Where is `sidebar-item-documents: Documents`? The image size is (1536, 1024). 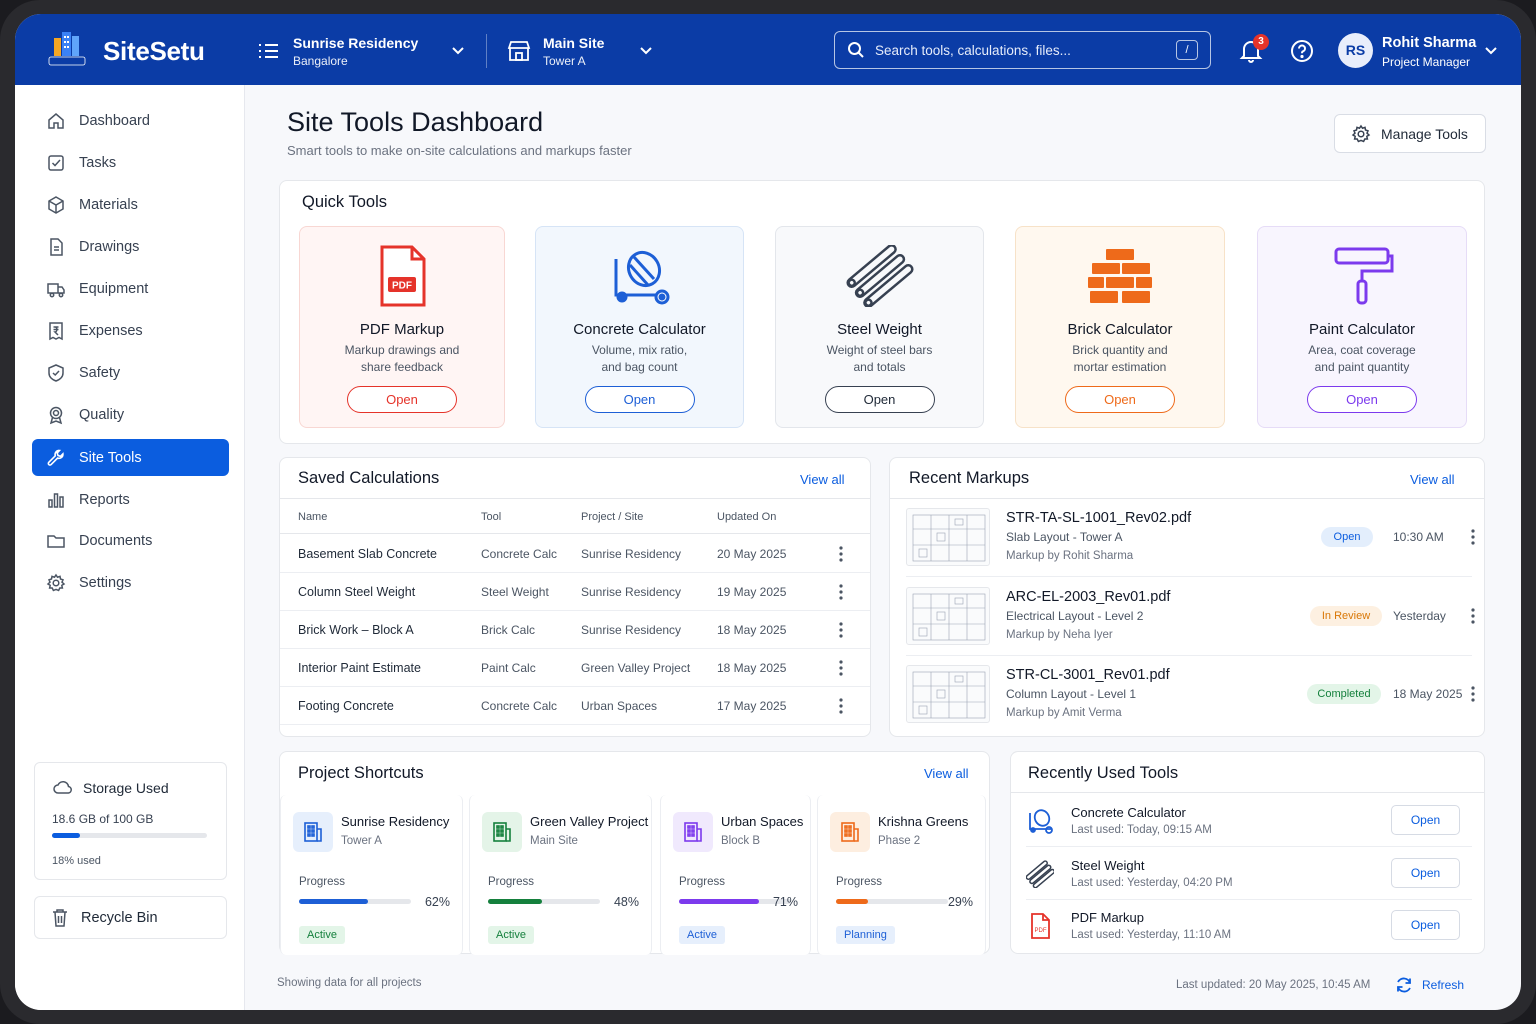 sidebar-item-documents: Documents is located at coordinates (130, 540).